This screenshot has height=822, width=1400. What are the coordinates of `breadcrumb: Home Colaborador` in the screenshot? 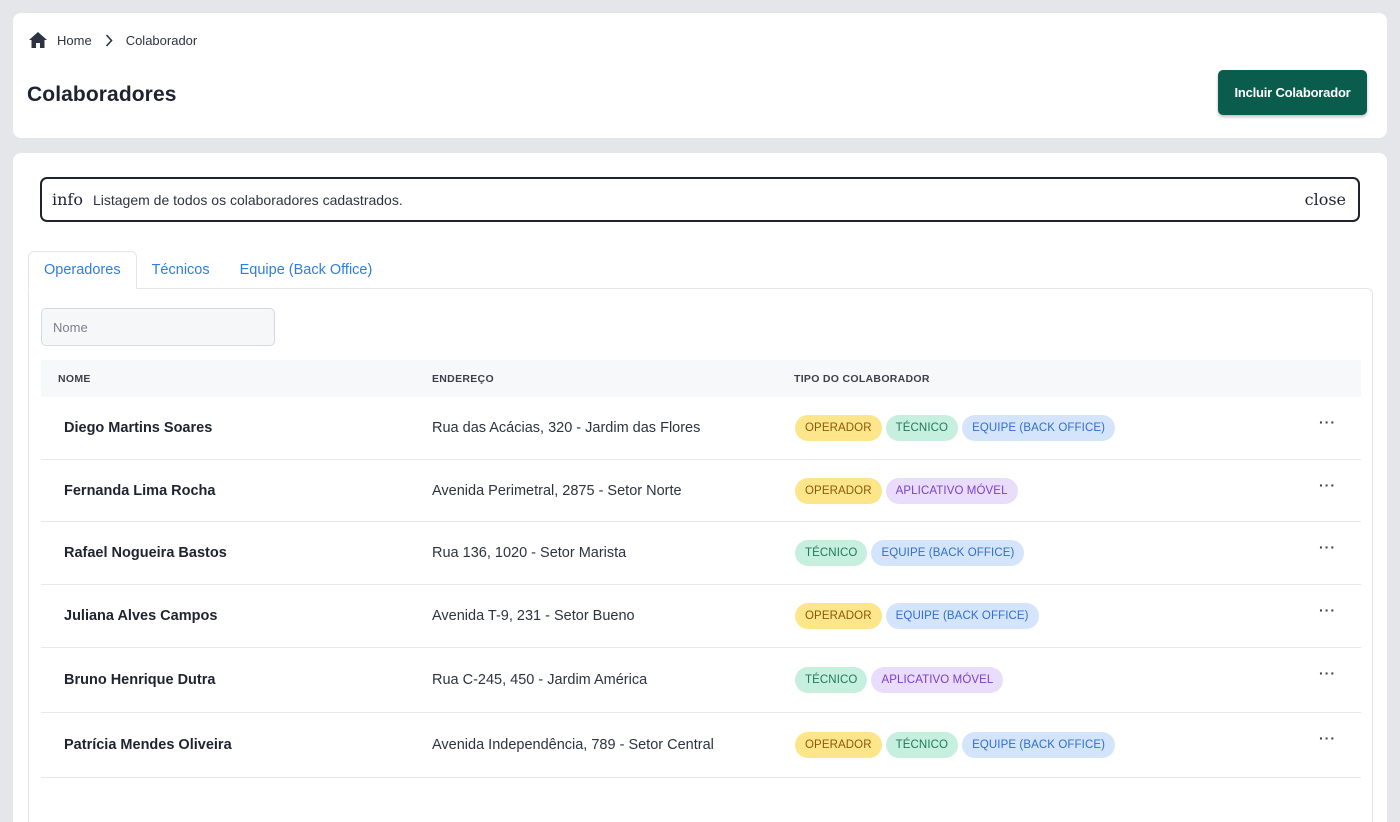 It's located at (112, 40).